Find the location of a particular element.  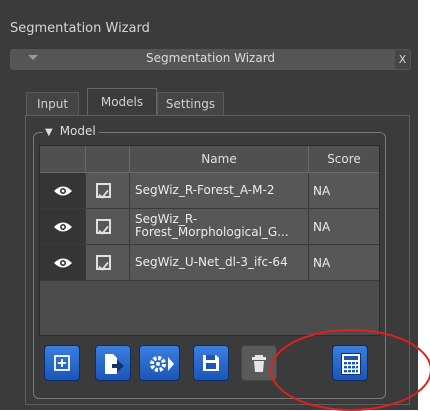

collapsible-header: Segmentation Wizard X is located at coordinates (210, 59).